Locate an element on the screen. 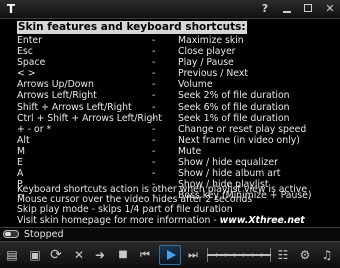 This screenshot has height=268, width=340. play-button is located at coordinates (170, 255).